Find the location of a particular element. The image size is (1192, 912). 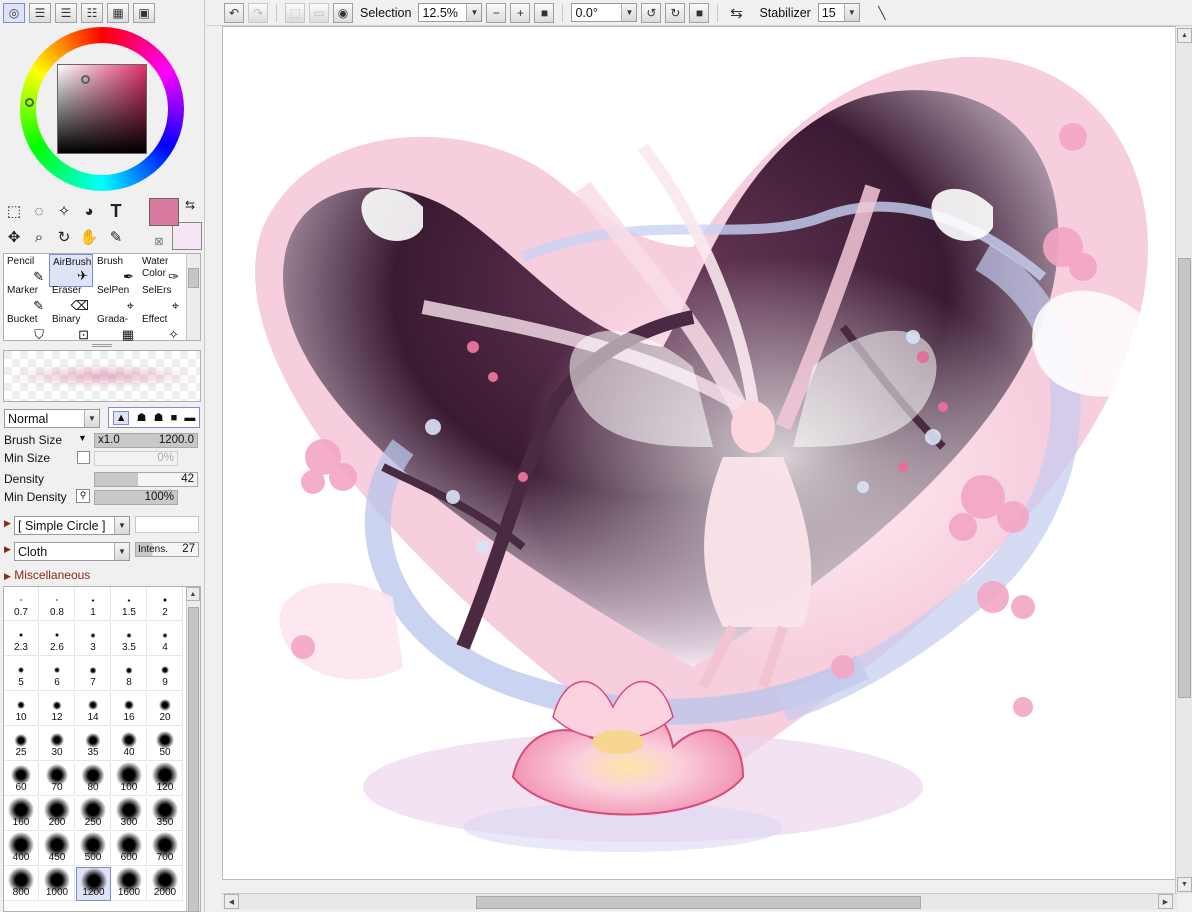

eyedropper-icon: ✎ is located at coordinates (116, 237).